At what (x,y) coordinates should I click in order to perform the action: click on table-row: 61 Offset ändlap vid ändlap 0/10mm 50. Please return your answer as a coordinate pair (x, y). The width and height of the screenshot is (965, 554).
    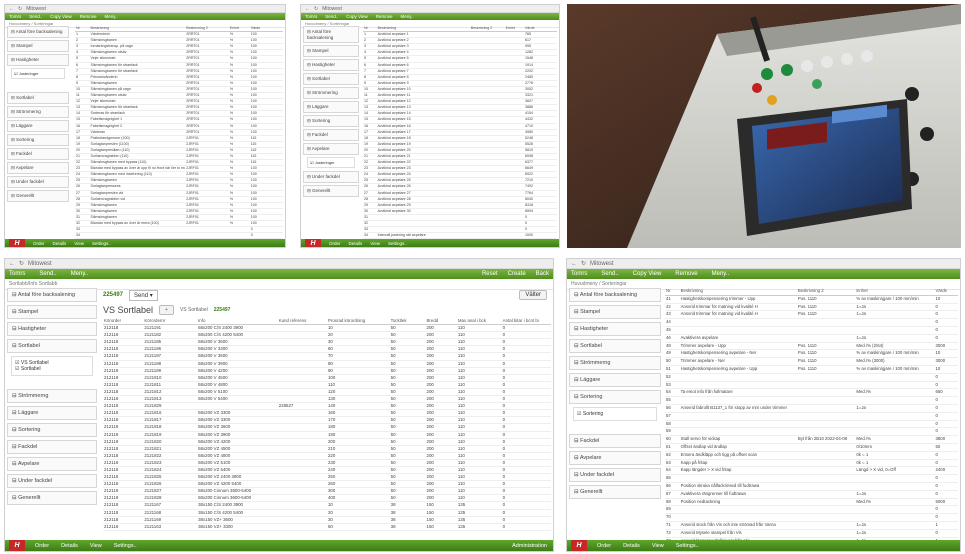
    Looking at the image, I should click on (811, 447).